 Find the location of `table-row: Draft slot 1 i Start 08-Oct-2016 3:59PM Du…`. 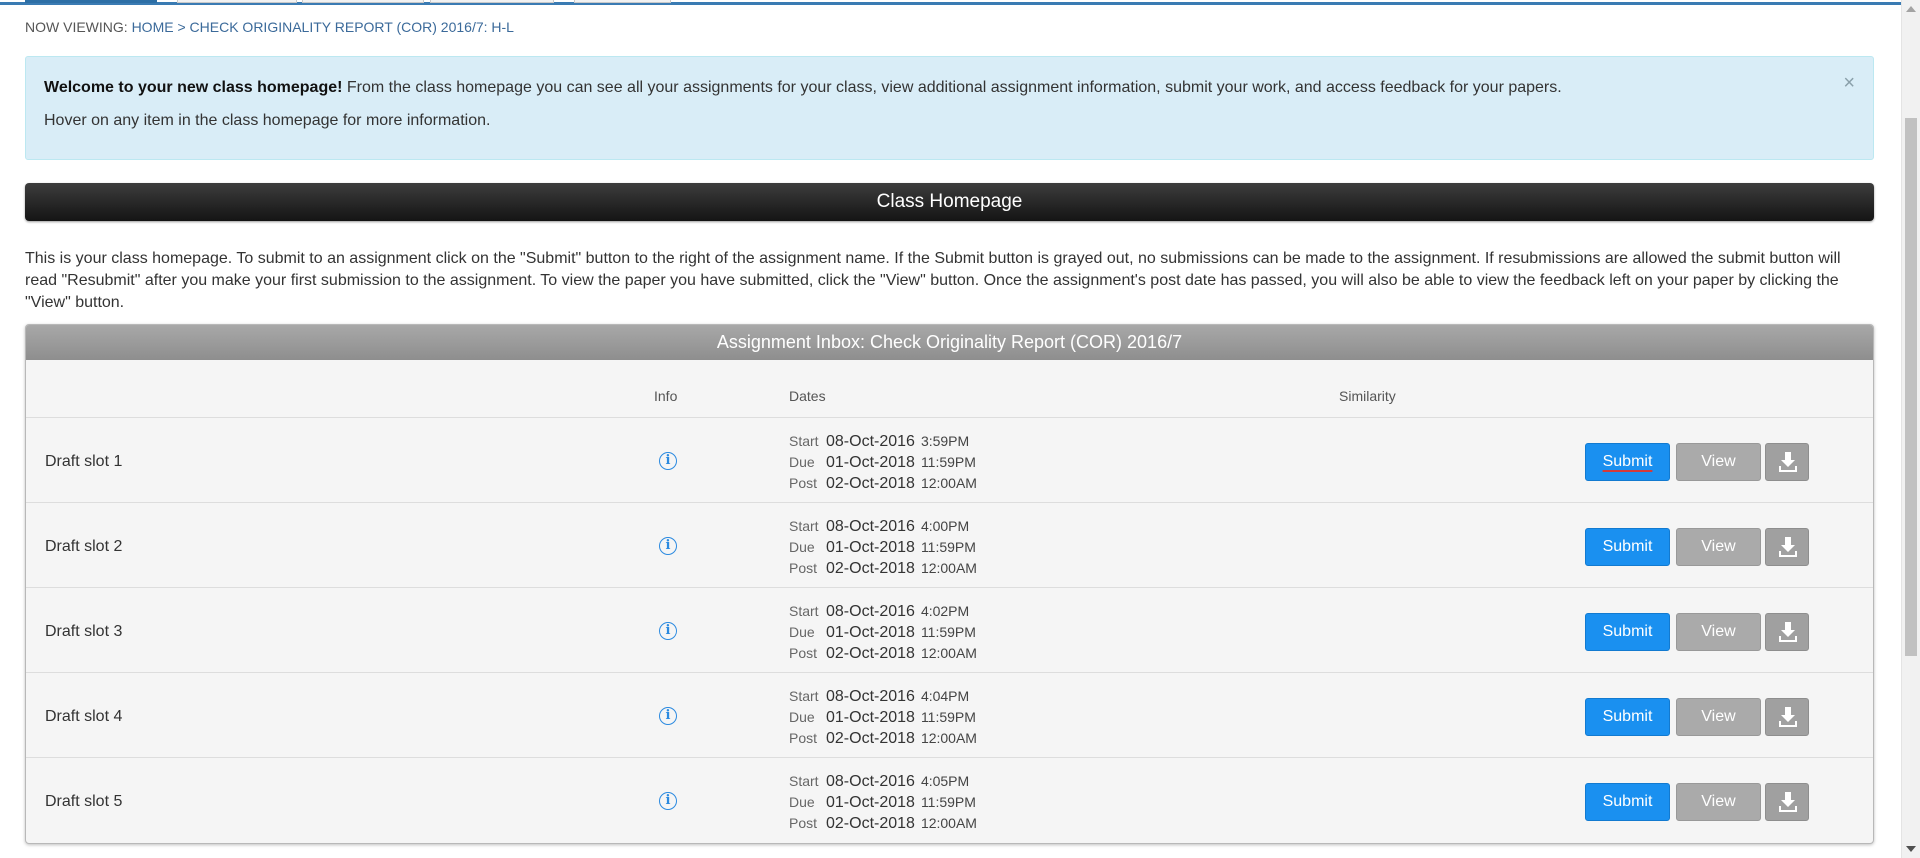

table-row: Draft slot 1 i Start 08-Oct-2016 3:59PM Du… is located at coordinates (949, 460).